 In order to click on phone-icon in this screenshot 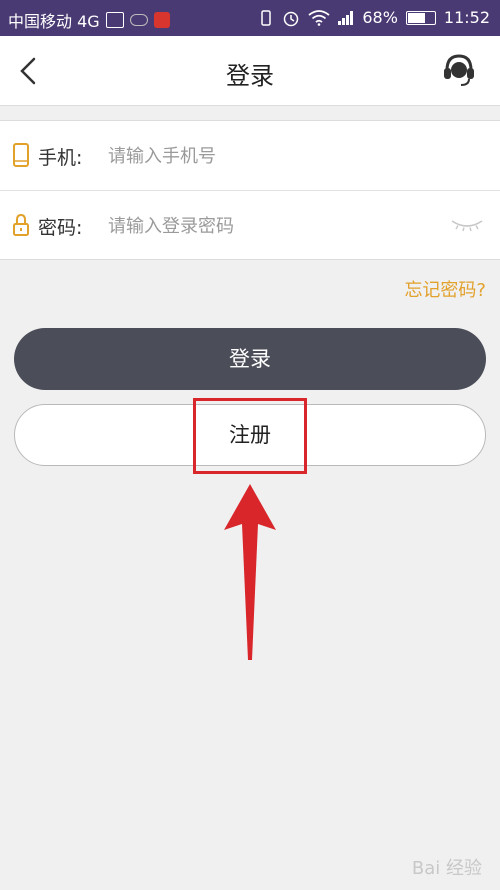, I will do `click(21, 155)`.